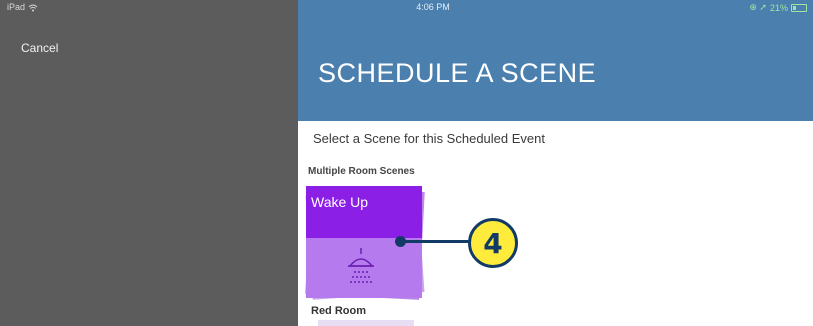 Image resolution: width=813 pixels, height=326 pixels. What do you see at coordinates (493, 243) in the screenshot?
I see `callout-number-badge: 4` at bounding box center [493, 243].